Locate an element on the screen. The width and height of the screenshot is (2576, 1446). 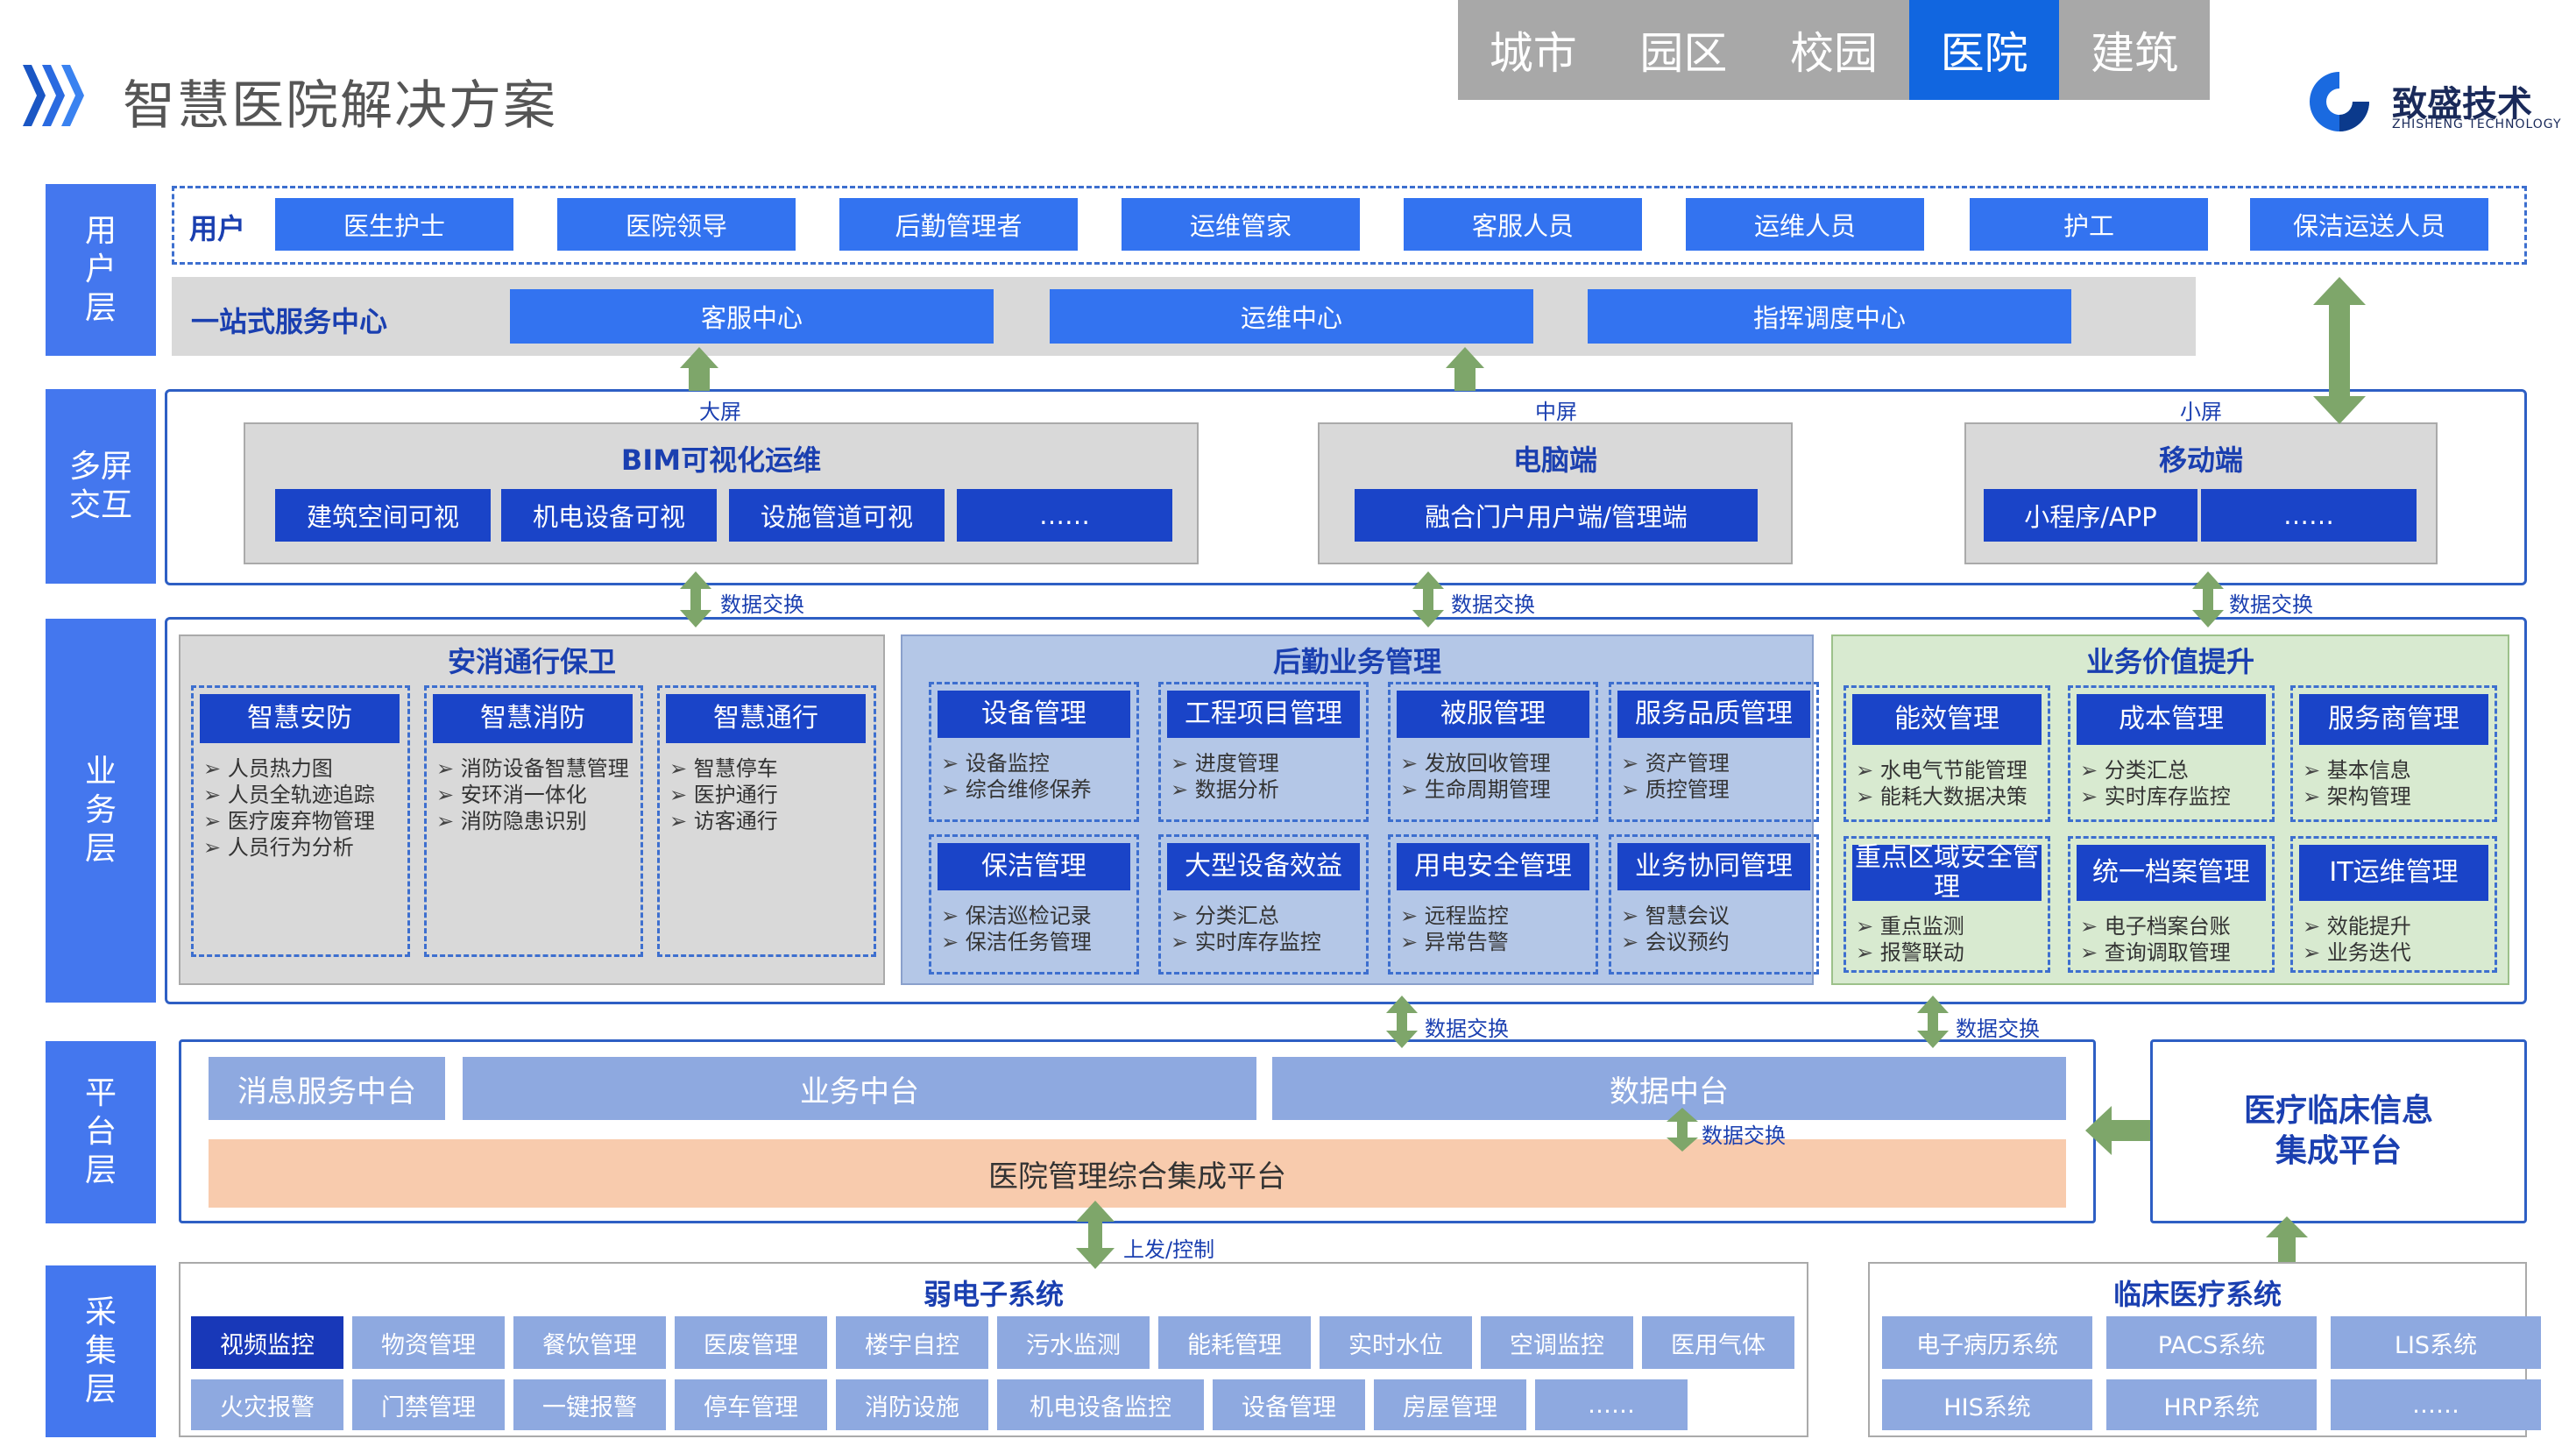
weak-system-item: 空调监控 is located at coordinates (1557, 1342).